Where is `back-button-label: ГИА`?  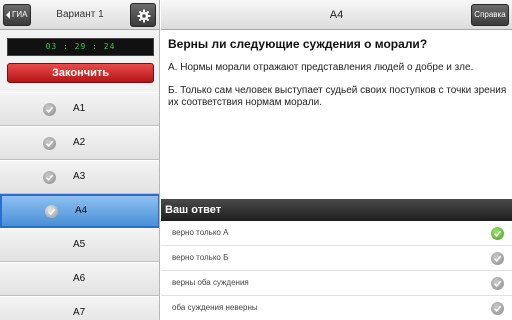 back-button-label: ГИА is located at coordinates (20, 14).